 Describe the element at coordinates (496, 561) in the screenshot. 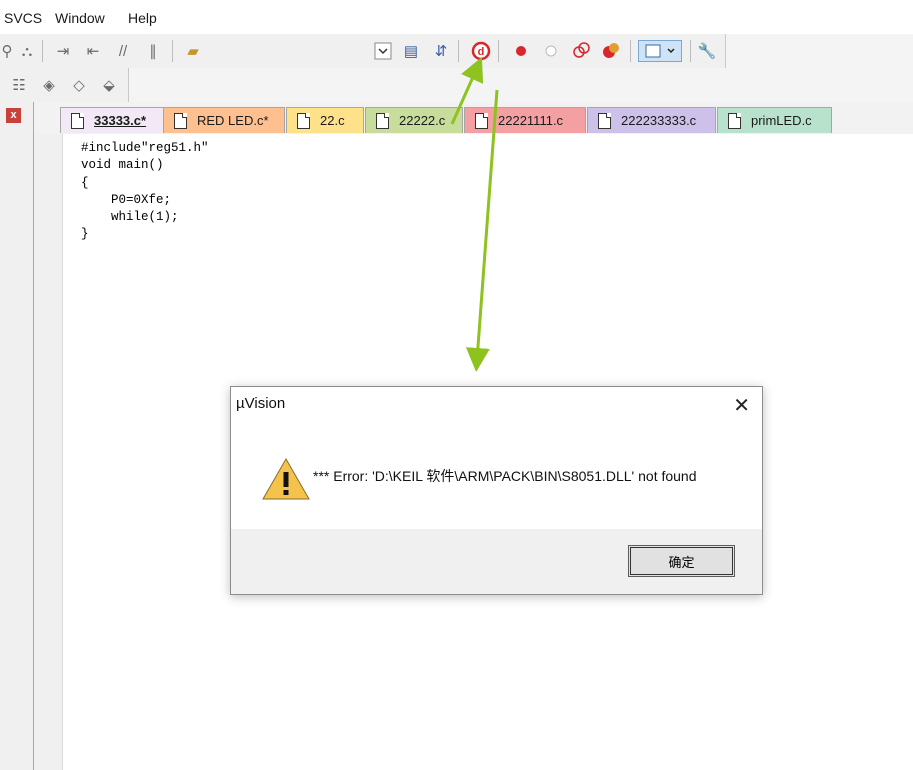

I see `dialog-footer: 确定` at that location.